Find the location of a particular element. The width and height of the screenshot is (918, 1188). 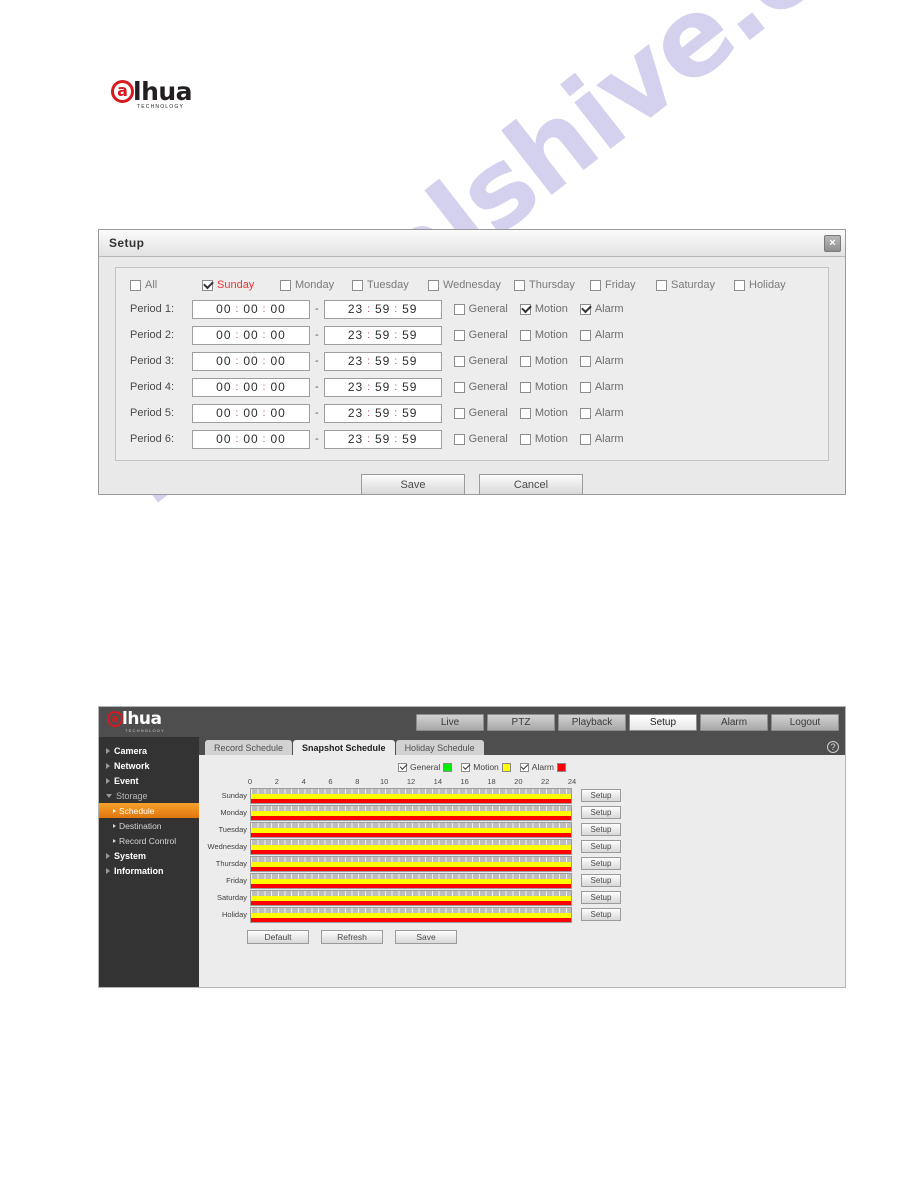

sidebar-item-schedule: Schedule is located at coordinates (149, 810).